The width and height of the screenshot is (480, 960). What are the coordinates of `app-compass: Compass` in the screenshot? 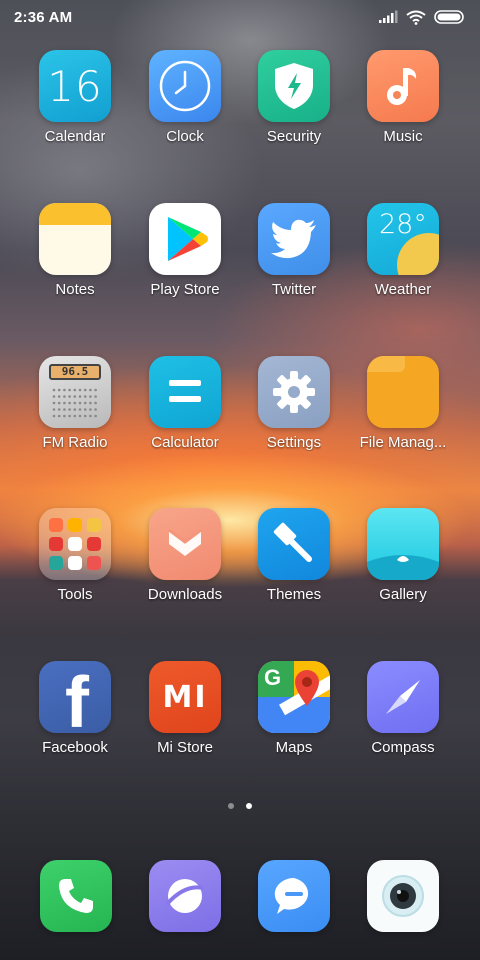 It's located at (403, 721).